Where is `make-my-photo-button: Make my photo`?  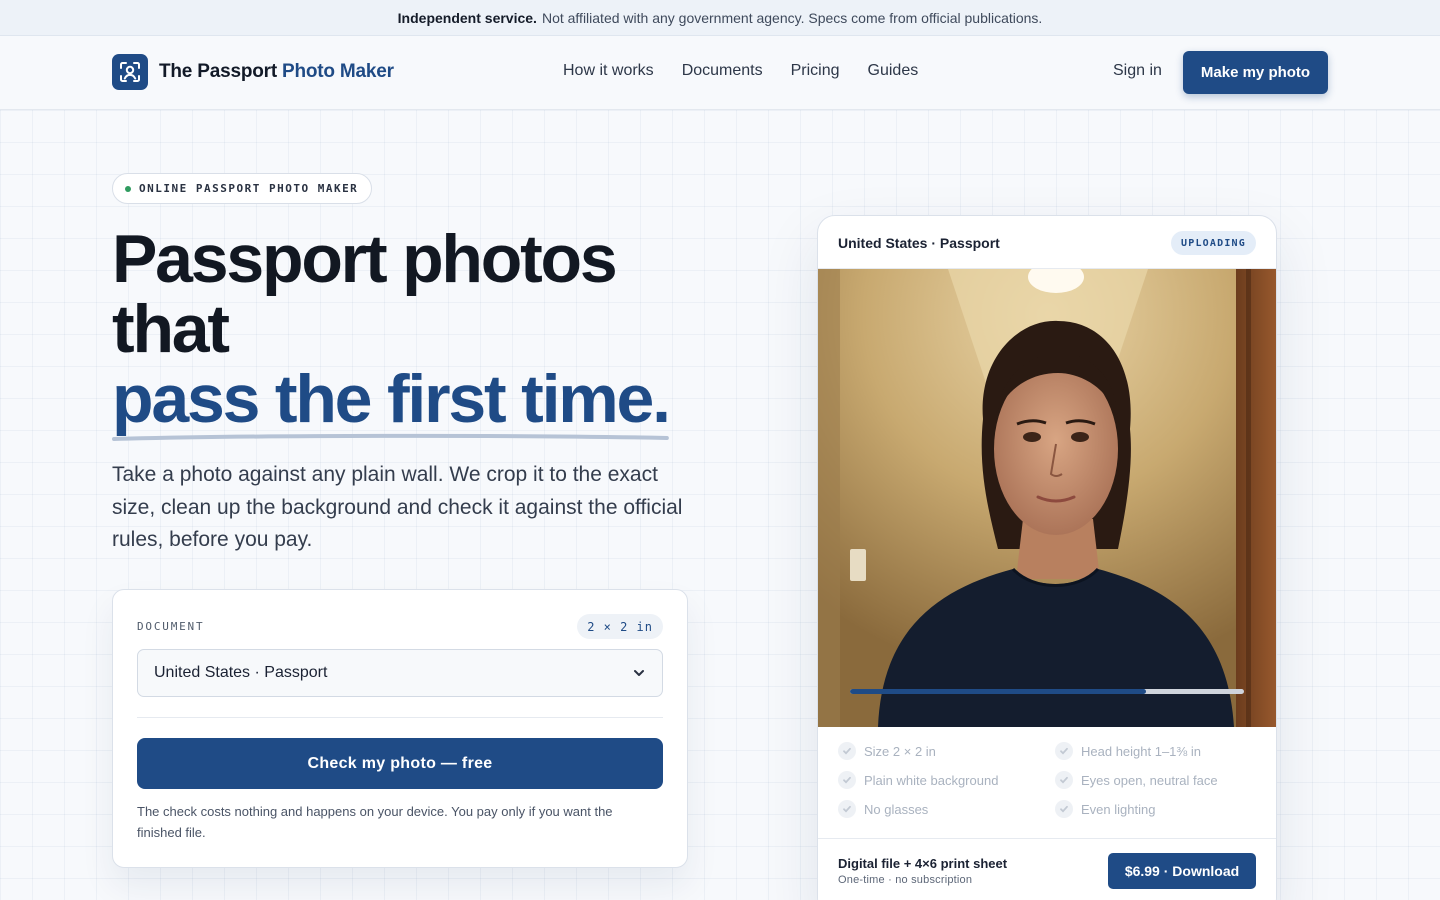
make-my-photo-button: Make my photo is located at coordinates (1255, 72).